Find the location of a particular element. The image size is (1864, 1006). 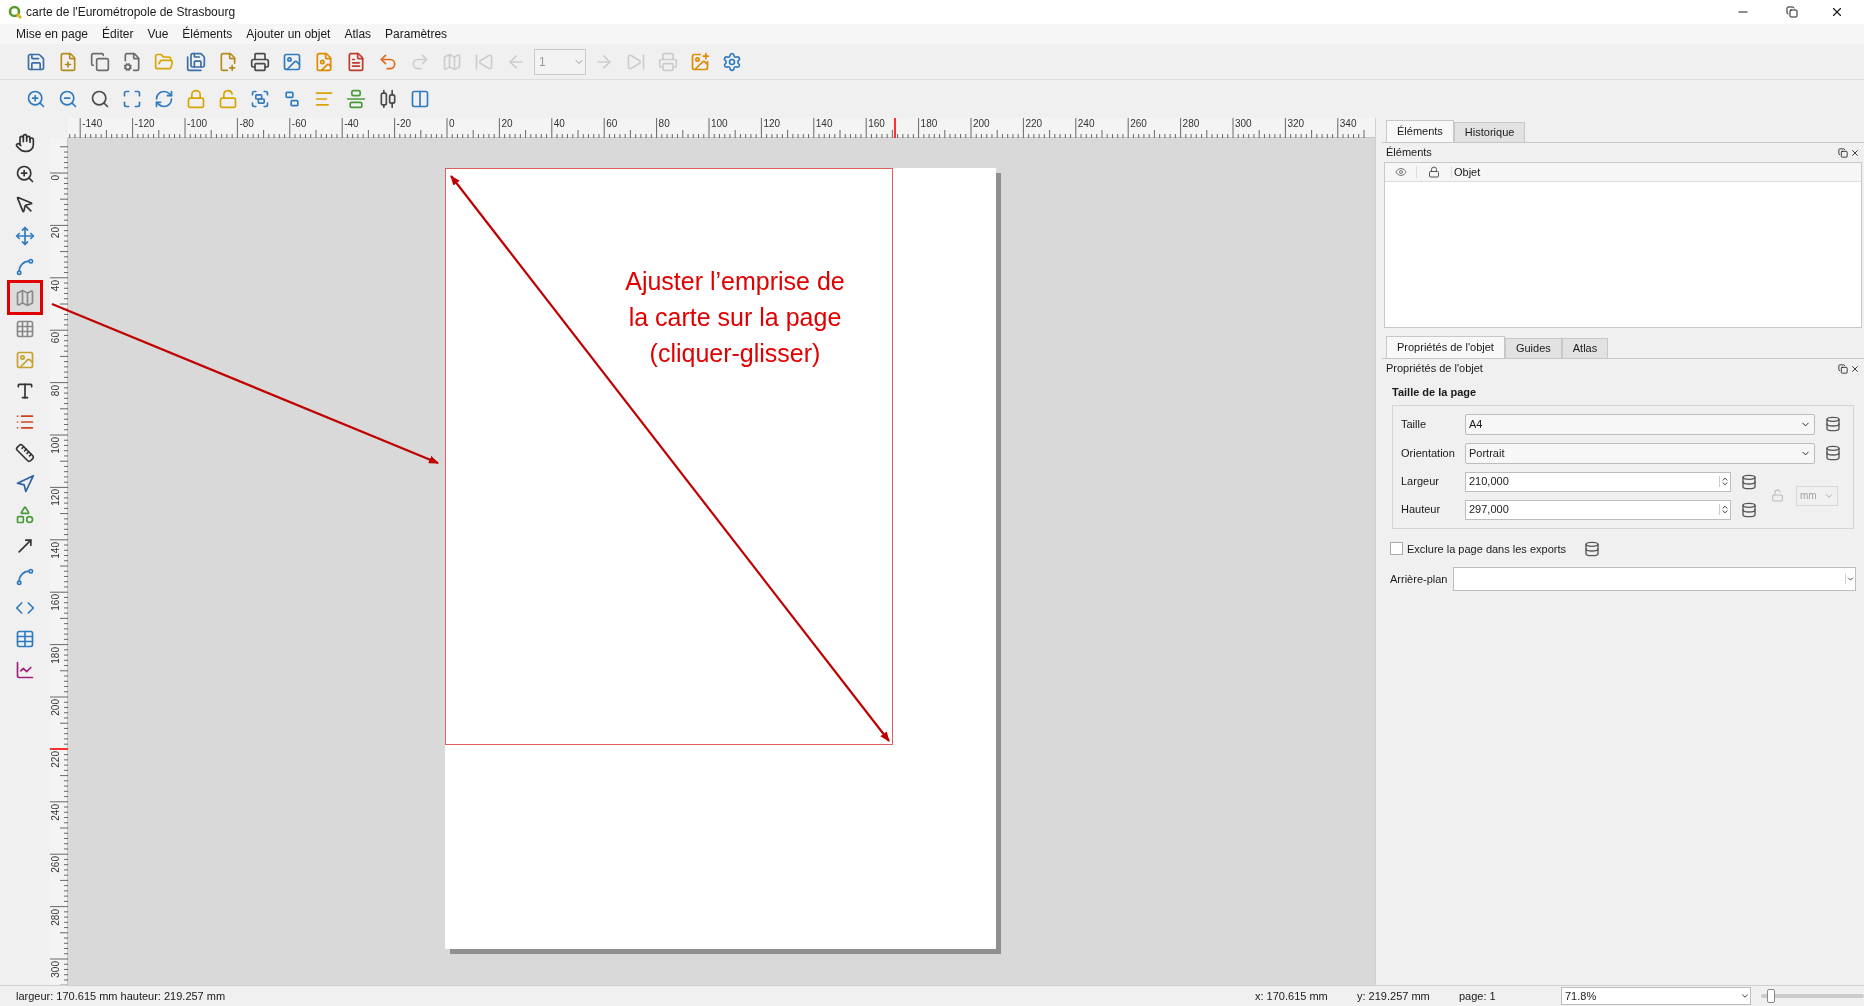

restore-icon is located at coordinates (1792, 12).